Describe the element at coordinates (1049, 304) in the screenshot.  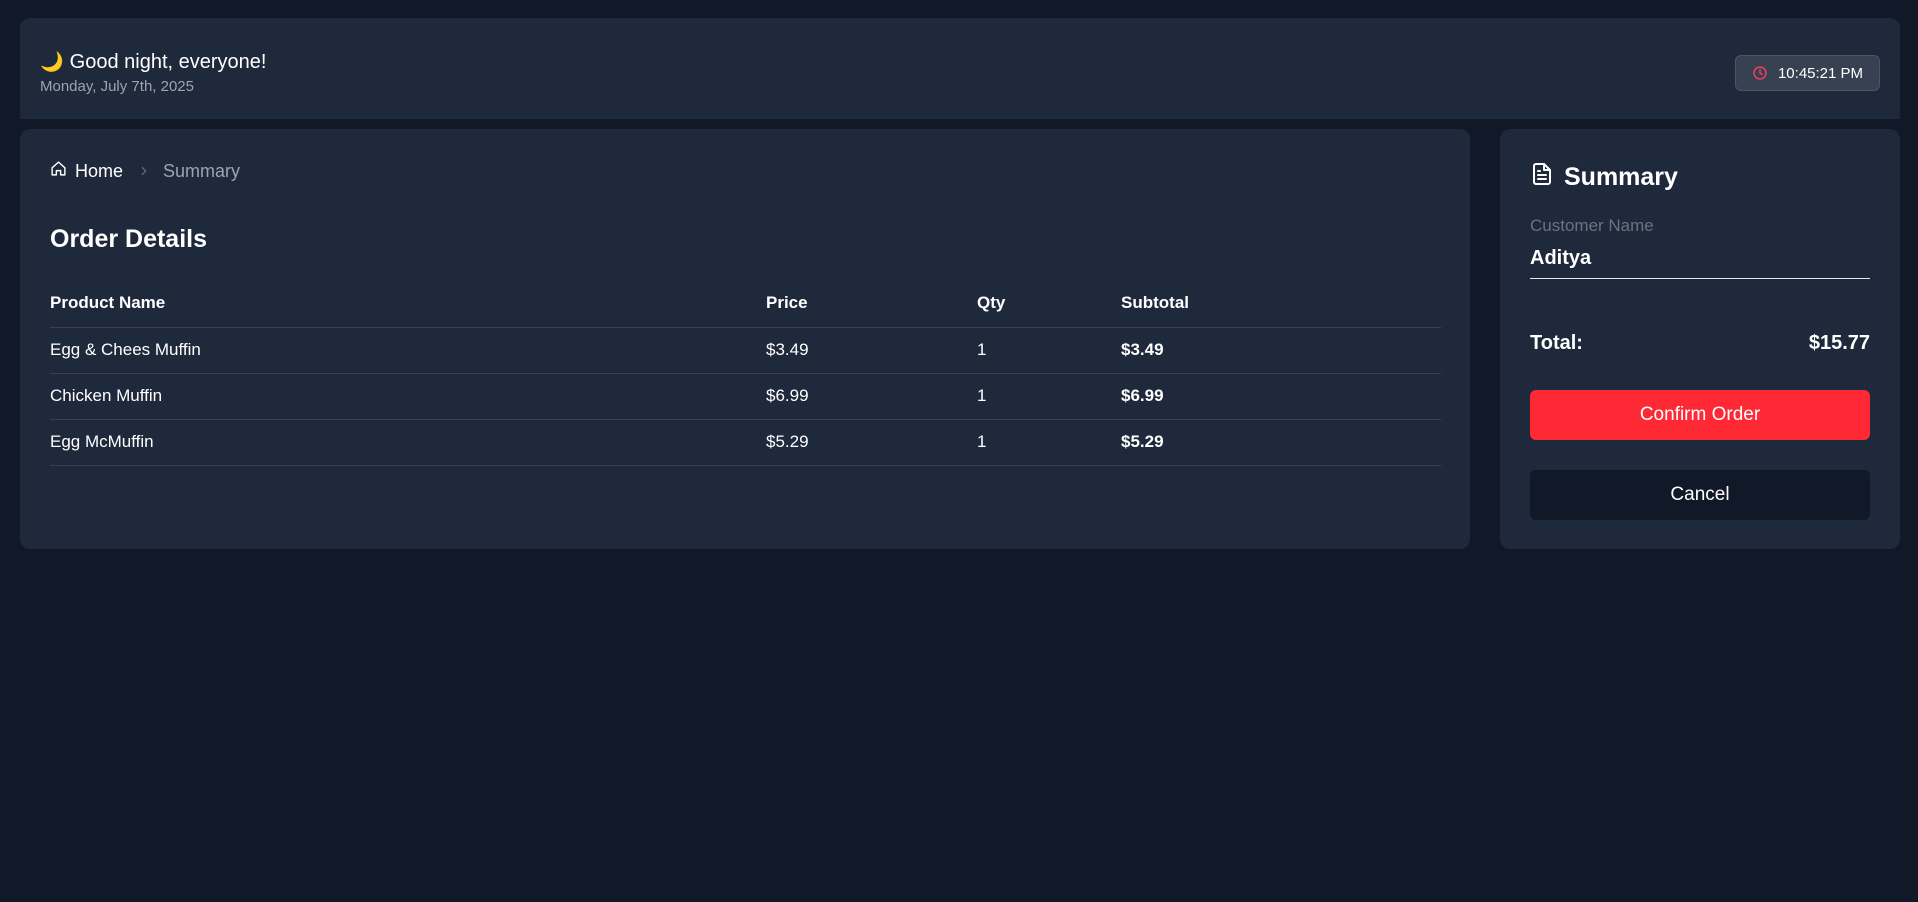
I see `column-header-qty: Qty` at that location.